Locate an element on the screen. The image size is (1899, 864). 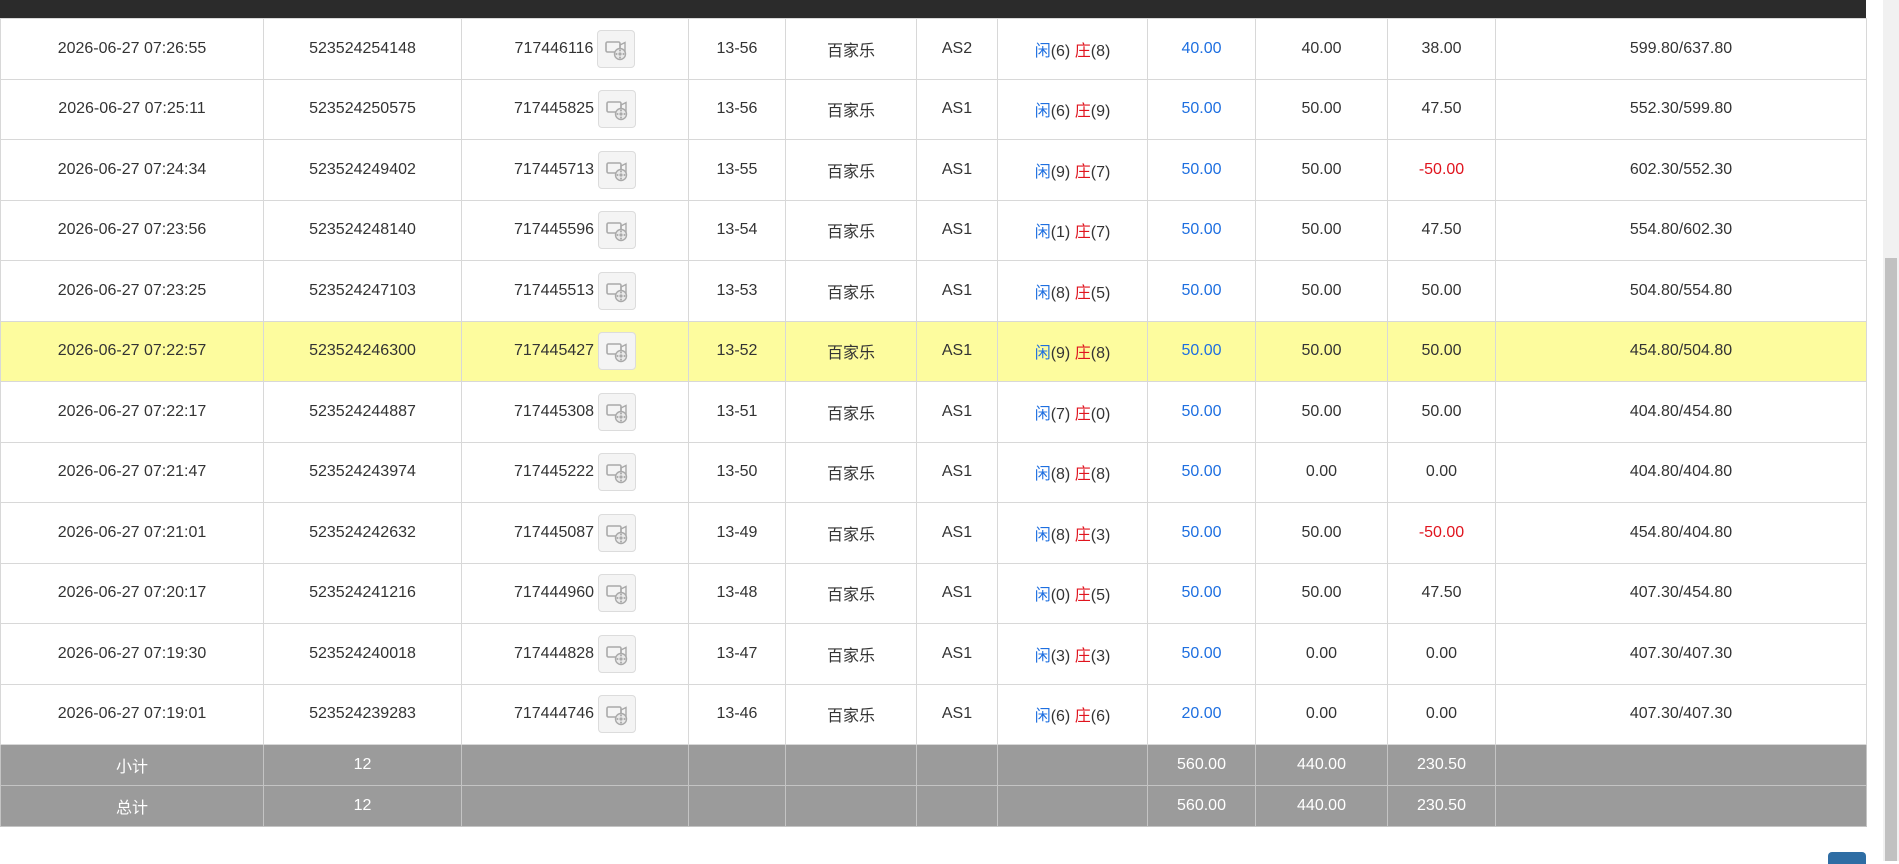
bet-amount-cell: 20.00 is located at coordinates (1201, 714).